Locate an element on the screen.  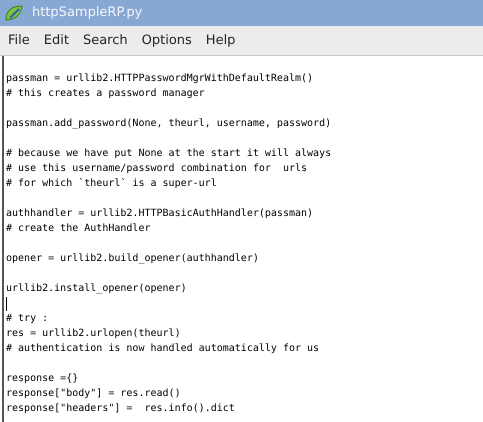
code-line: # because we have put None at the start it will always is located at coordinates (169, 154).